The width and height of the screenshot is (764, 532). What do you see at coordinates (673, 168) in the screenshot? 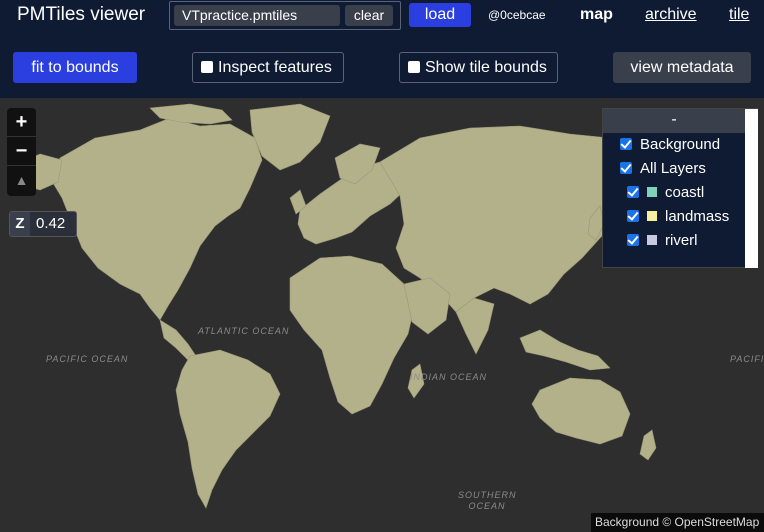
I see `layer-label: All Layers` at bounding box center [673, 168].